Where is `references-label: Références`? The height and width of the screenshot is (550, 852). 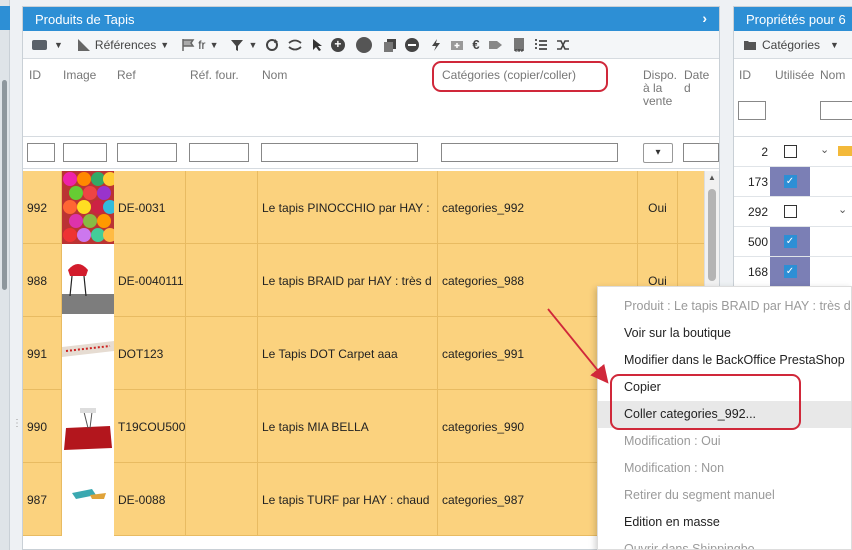 references-label: Références is located at coordinates (125, 44).